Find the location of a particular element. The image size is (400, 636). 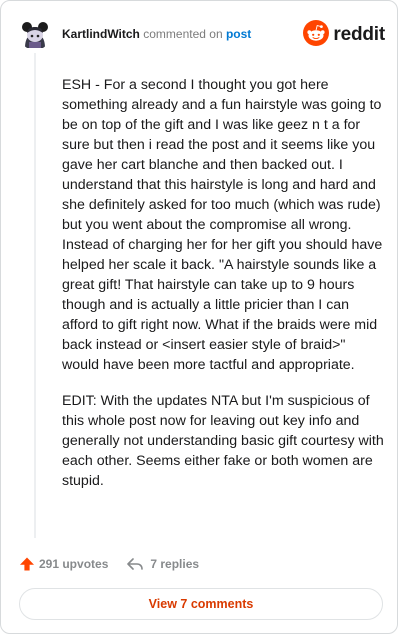

upvote-button: 291 upvotes is located at coordinates (63, 564).